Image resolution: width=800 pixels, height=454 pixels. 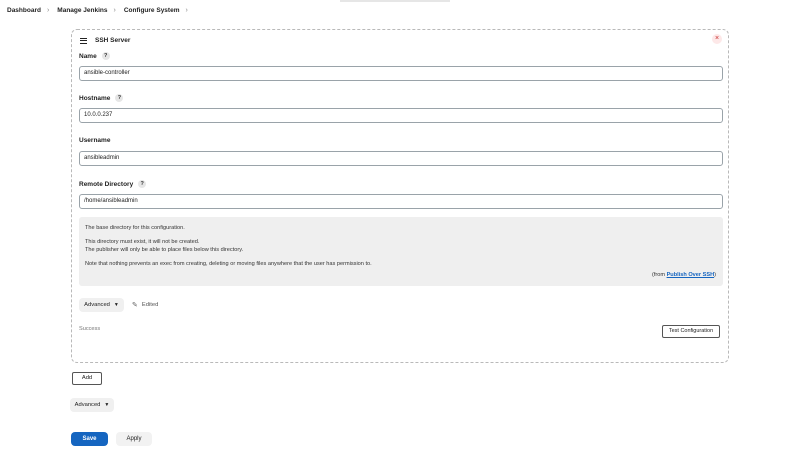 I want to click on name-input: ansible-controller, so click(x=401, y=73).